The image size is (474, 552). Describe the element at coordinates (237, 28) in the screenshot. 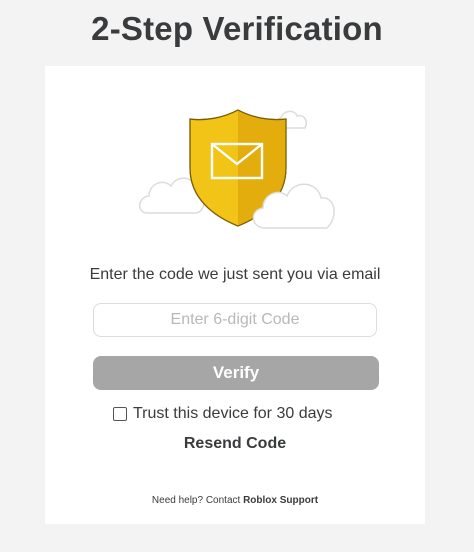

I see `page-title: 2-Step Verification` at that location.